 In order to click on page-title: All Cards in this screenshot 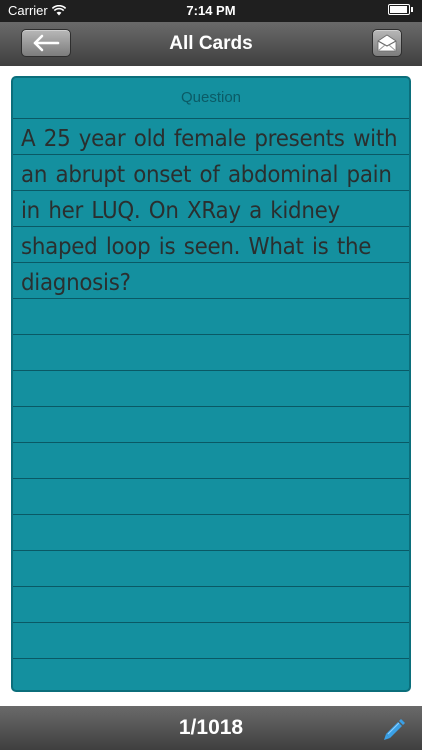, I will do `click(211, 43)`.